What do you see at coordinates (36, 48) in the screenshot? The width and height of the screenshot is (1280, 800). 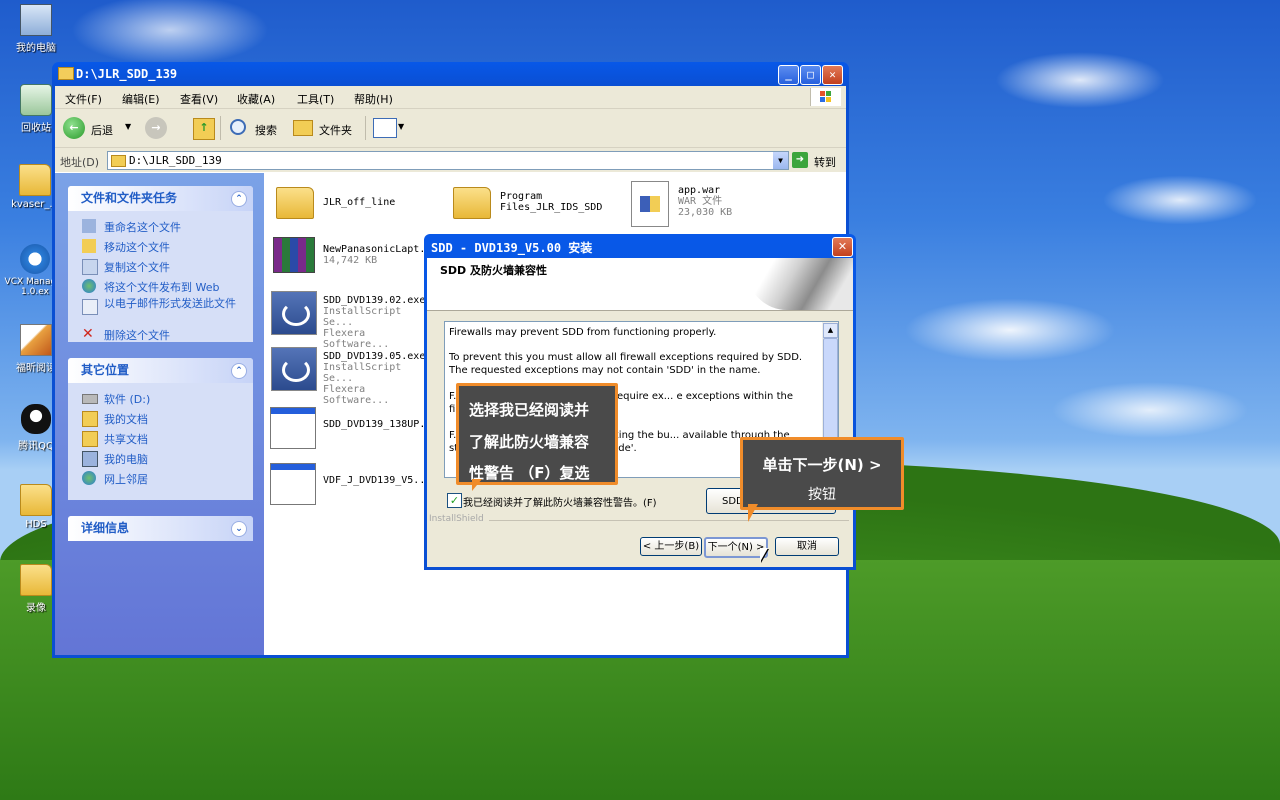 I see `desktop-icon-label: 我的电脑` at bounding box center [36, 48].